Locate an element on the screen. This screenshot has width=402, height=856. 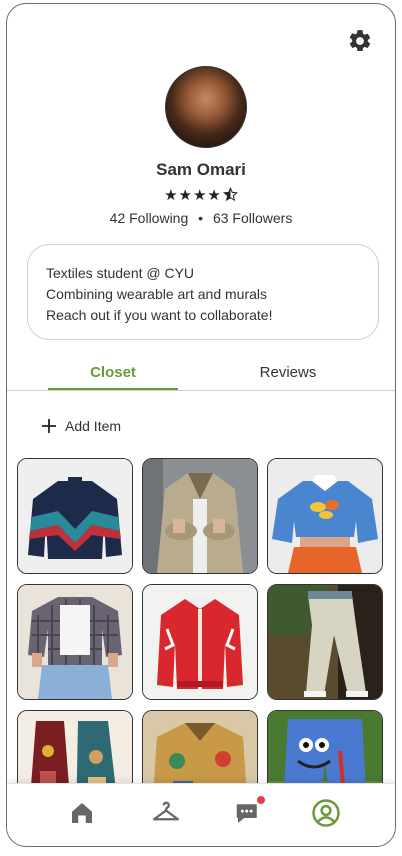
bio-line: Combining wearable art and murals is located at coordinates (156, 294).